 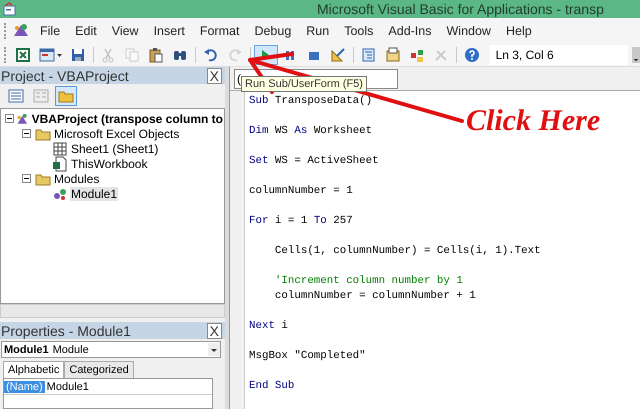 What do you see at coordinates (60, 164) in the screenshot?
I see `workbook-icon` at bounding box center [60, 164].